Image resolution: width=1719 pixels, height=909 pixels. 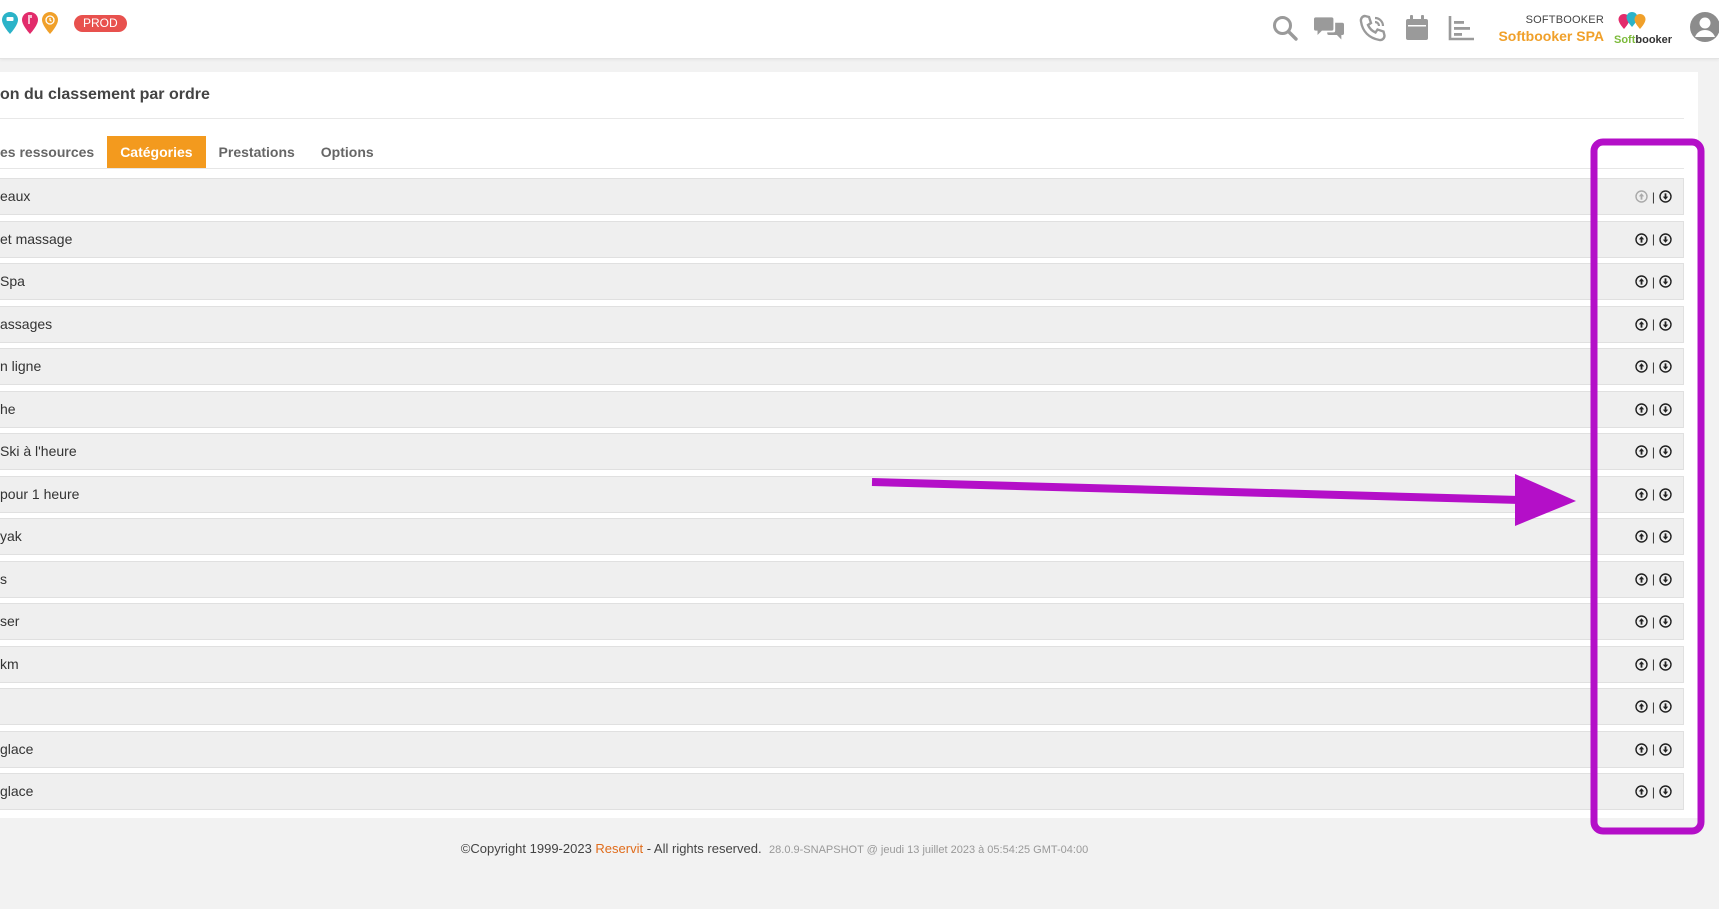 I want to click on category-name: pour 1 heure, so click(x=40, y=493).